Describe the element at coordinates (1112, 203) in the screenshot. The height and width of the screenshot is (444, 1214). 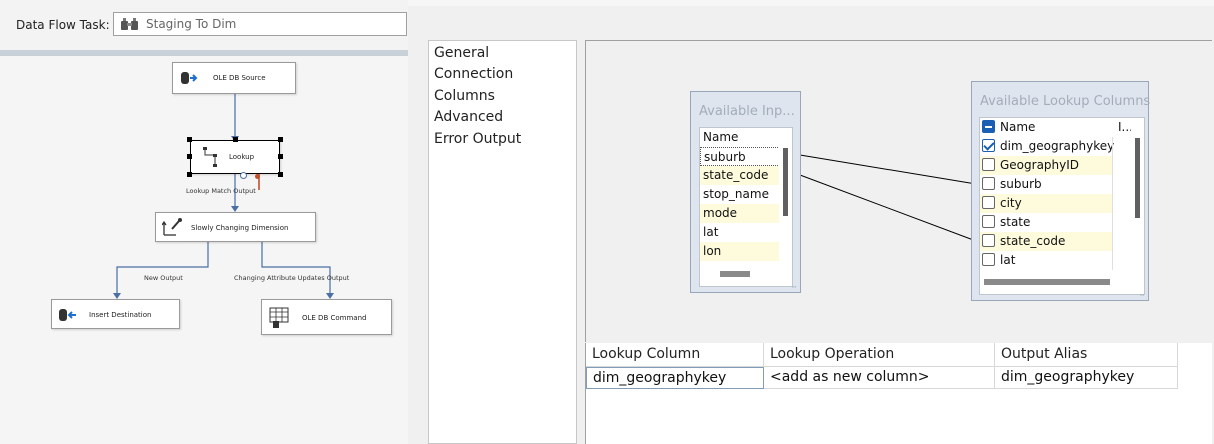
I see `column-divider` at that location.